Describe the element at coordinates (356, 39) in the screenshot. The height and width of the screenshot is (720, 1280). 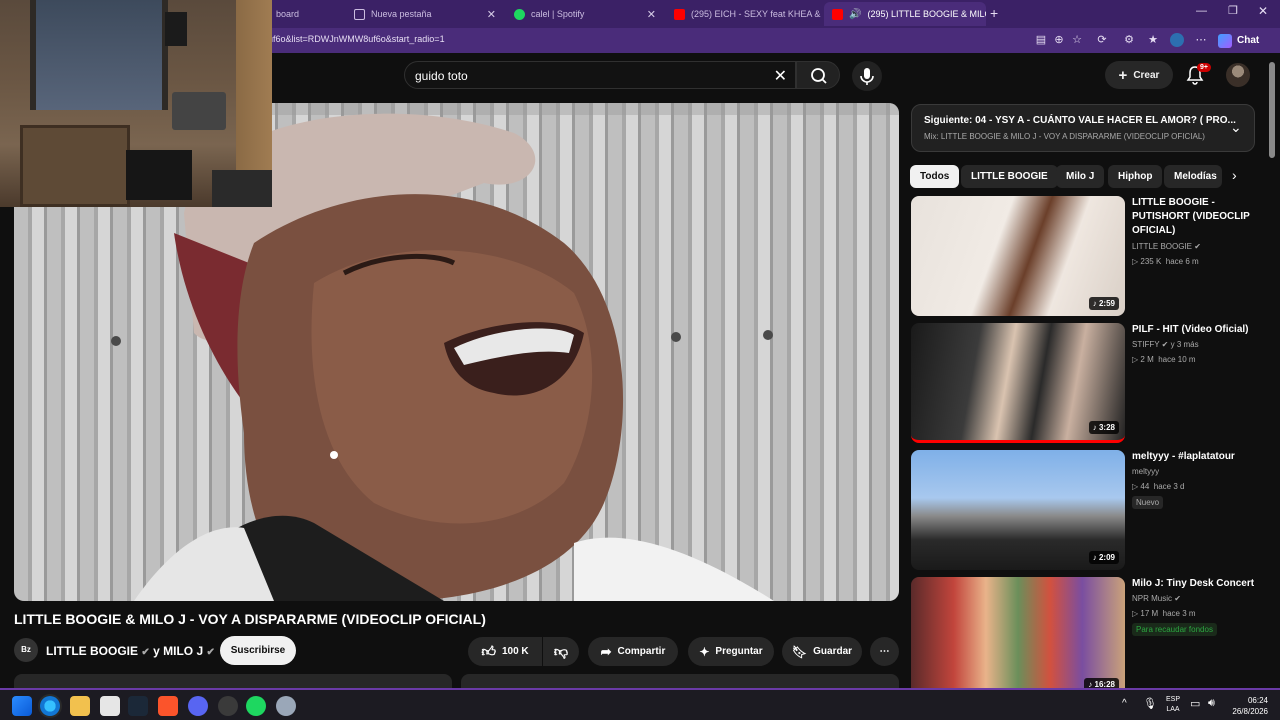
I see `url-field: uf6o&list=RDWJnWMW8uf6o&start_radio=1` at that location.